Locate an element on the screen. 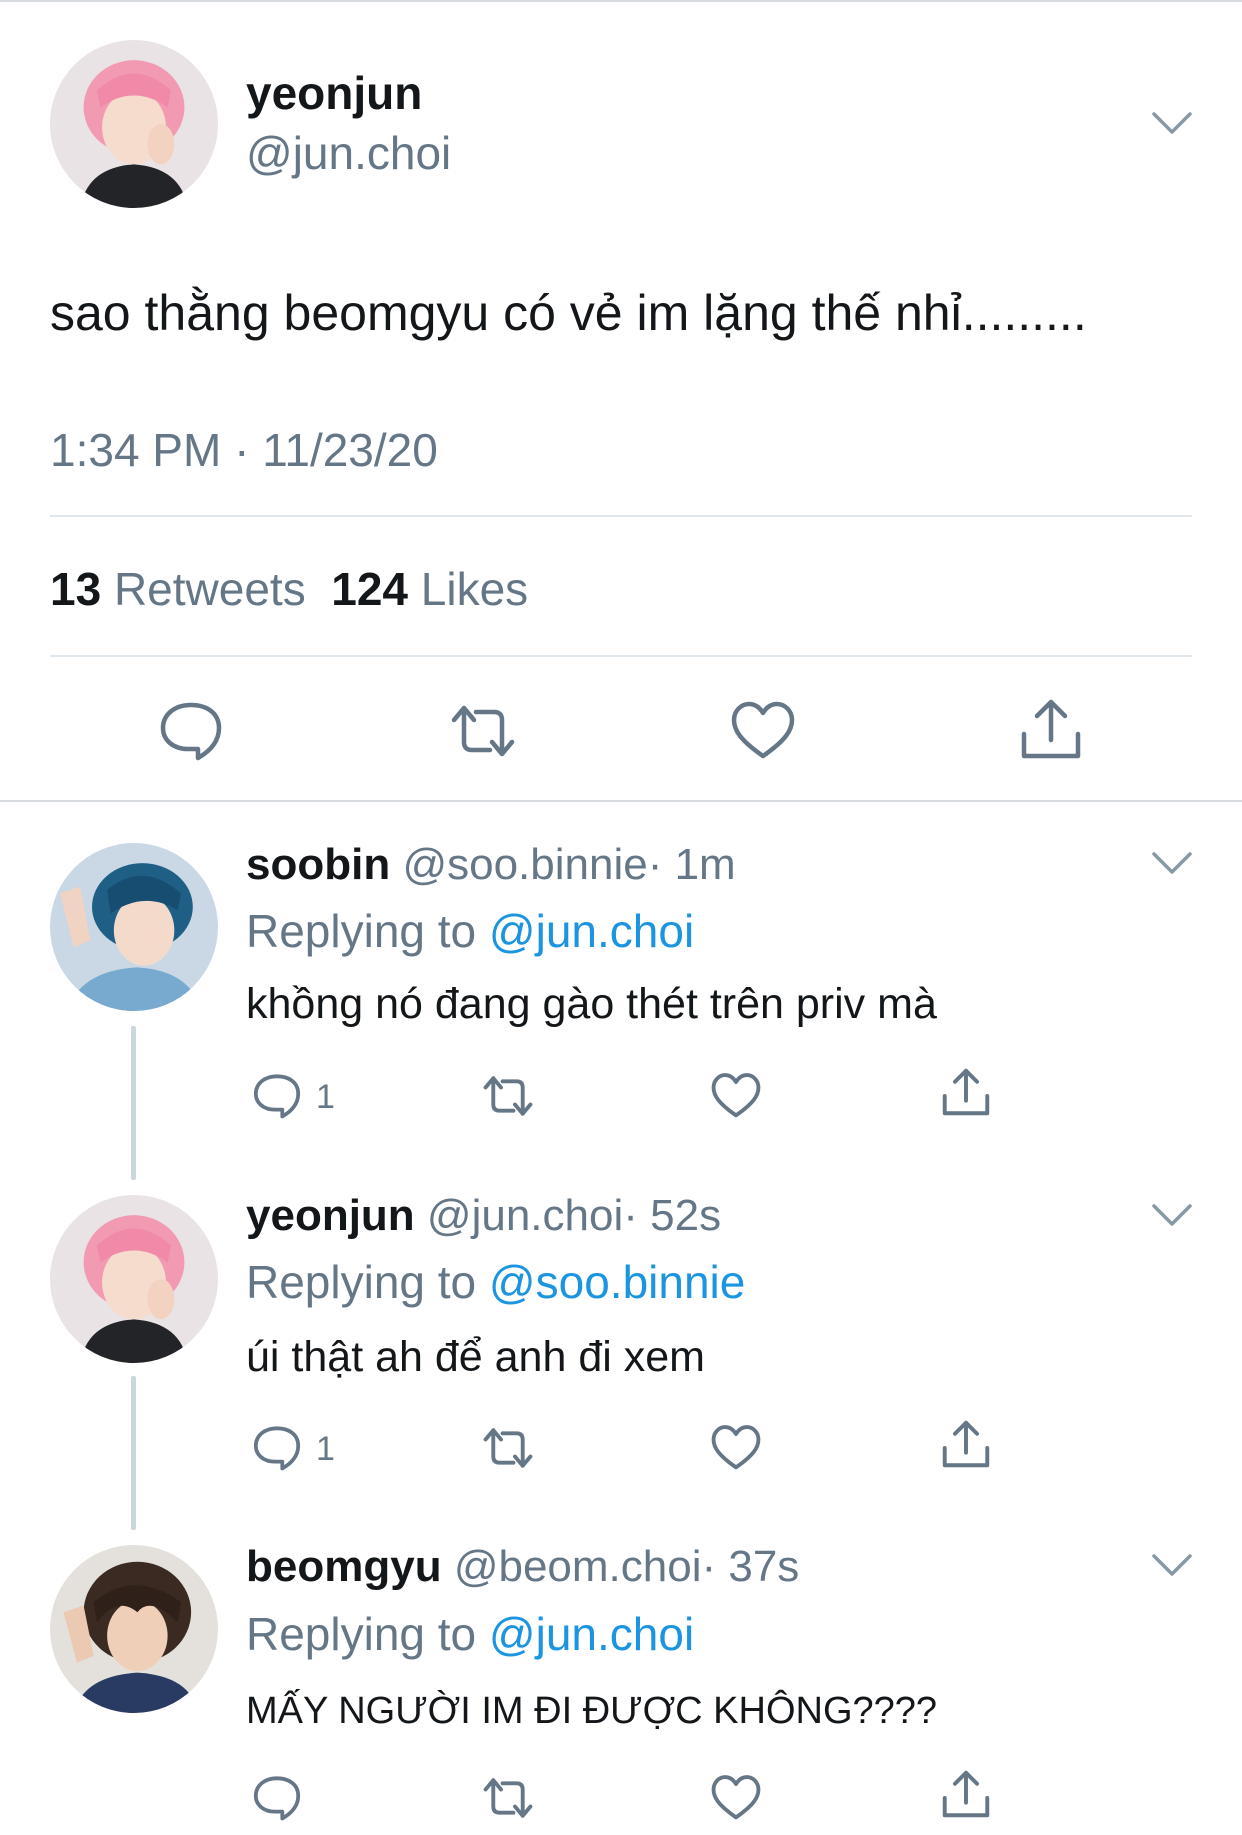  reply-handle: @soo.binnie is located at coordinates (524, 864).